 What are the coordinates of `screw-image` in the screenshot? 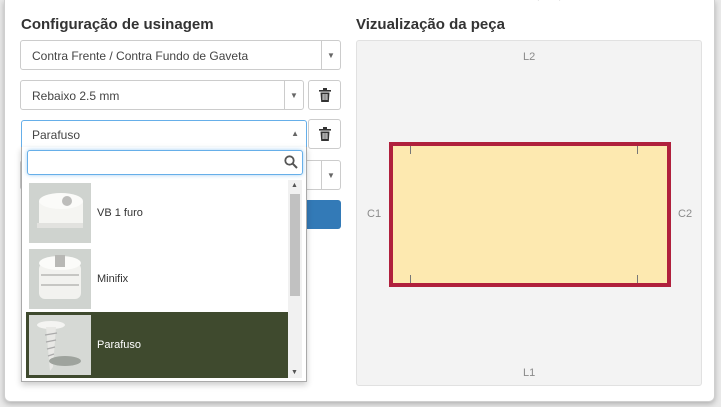 It's located at (60, 345).